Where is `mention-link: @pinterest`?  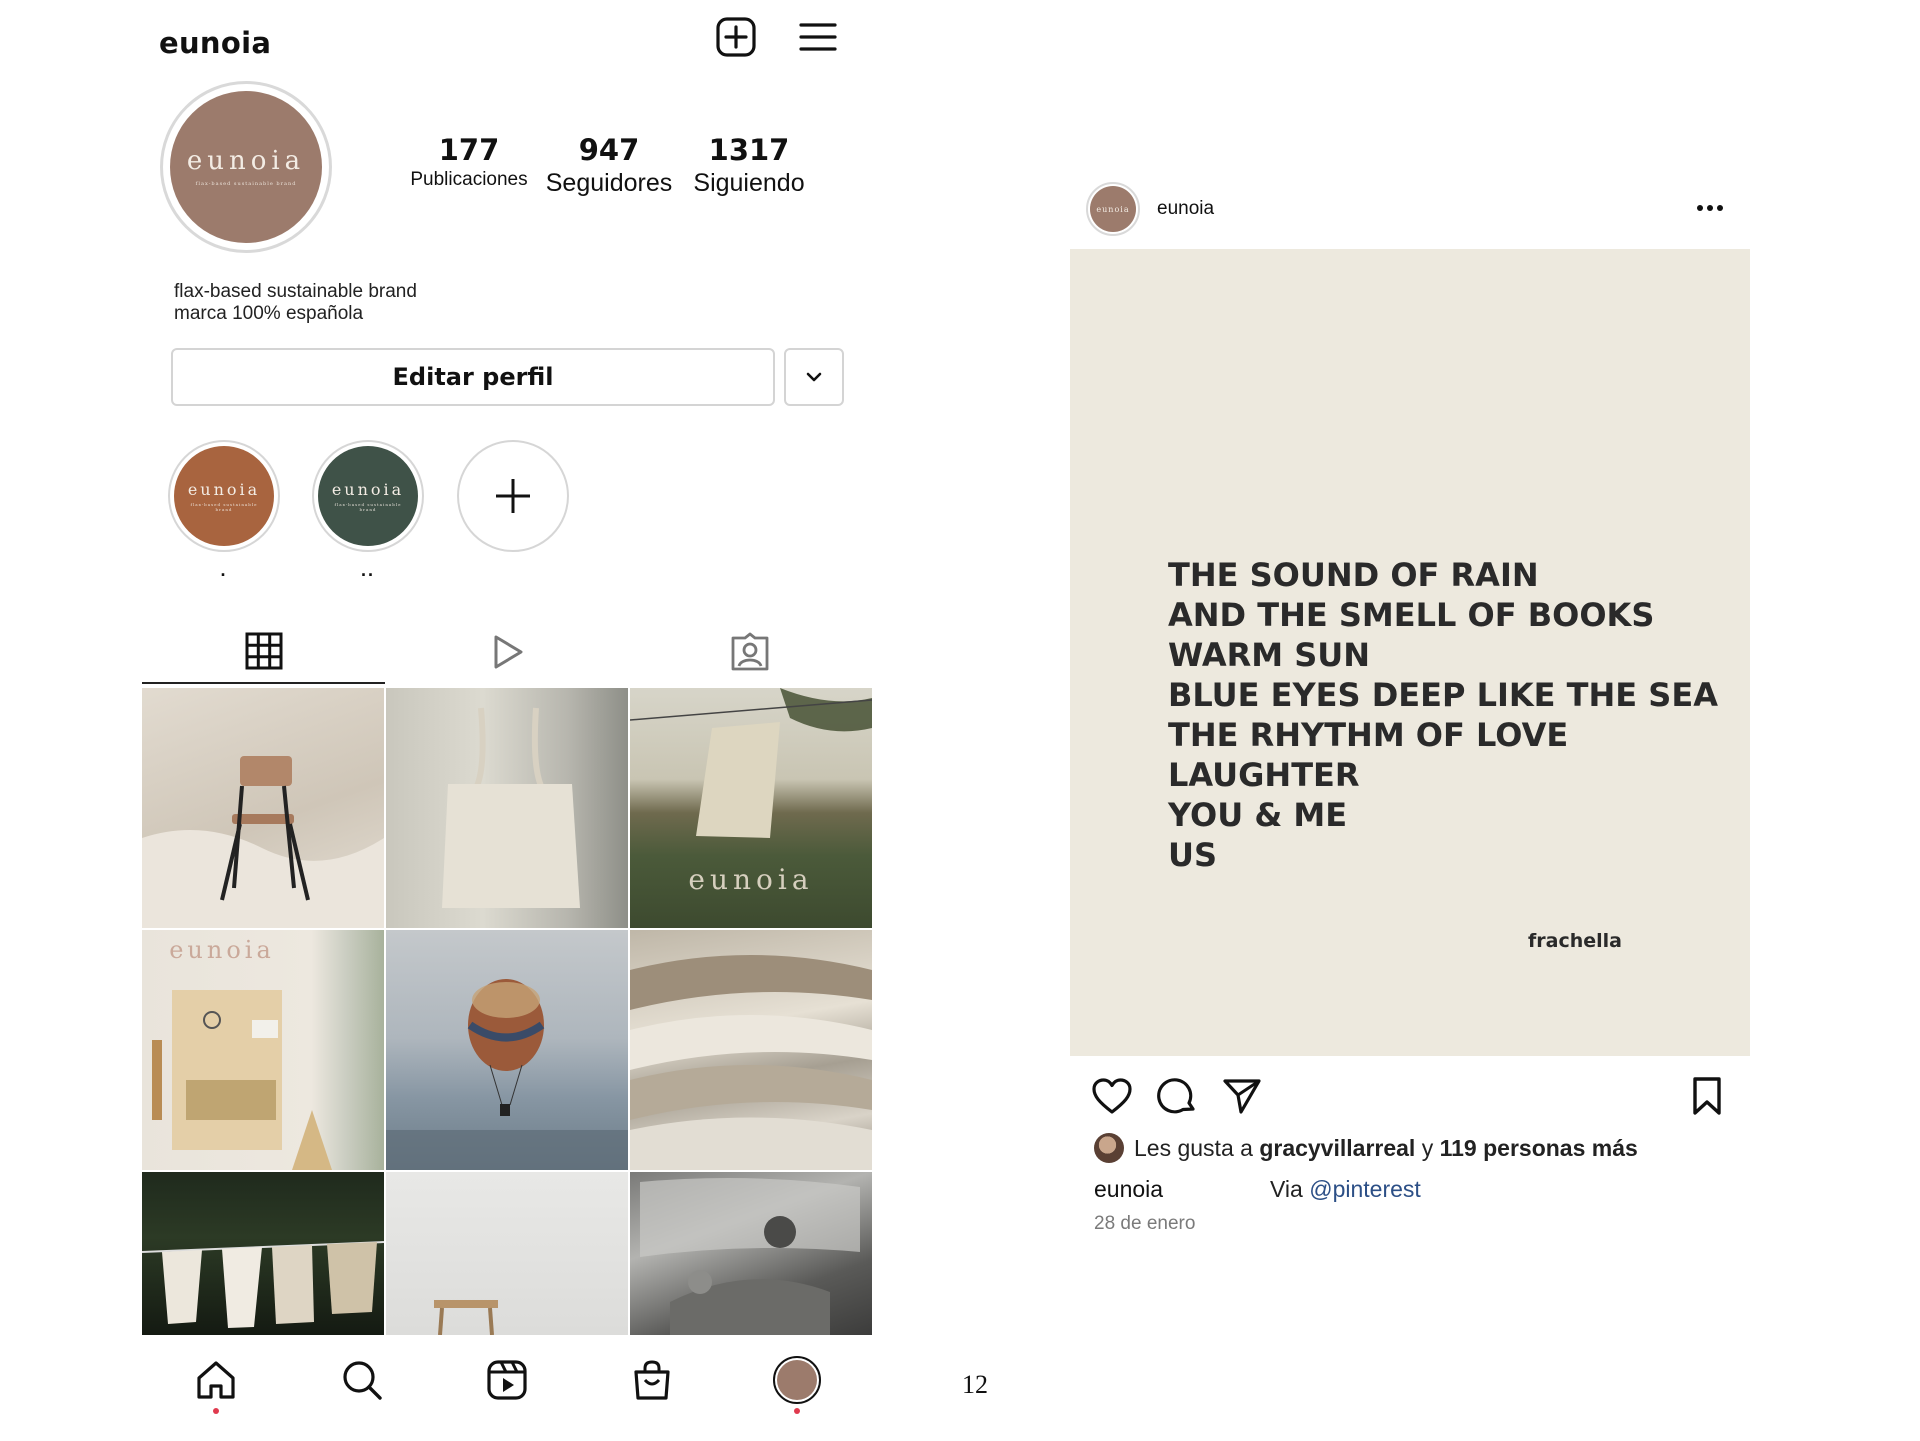
mention-link: @pinterest is located at coordinates (1365, 1189).